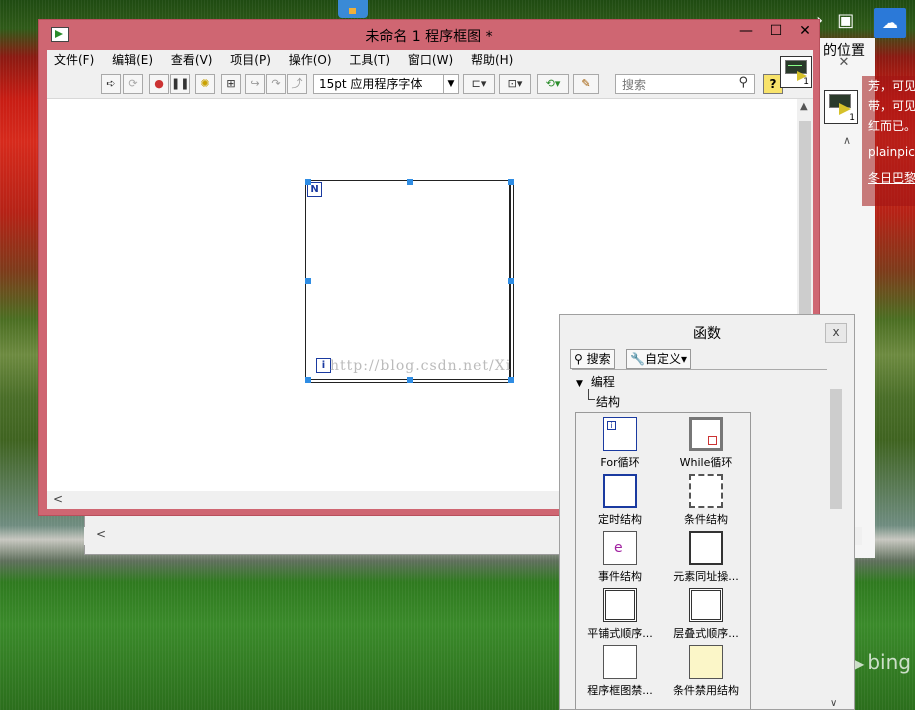  I want to click on palette-customize-label: 自定义, so click(662, 359).